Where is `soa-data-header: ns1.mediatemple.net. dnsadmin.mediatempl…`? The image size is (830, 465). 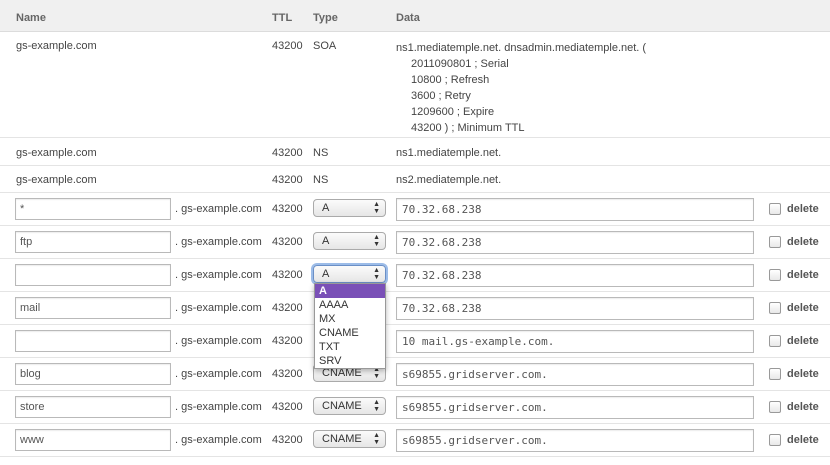 soa-data-header: ns1.mediatemple.net. dnsadmin.mediatempl… is located at coordinates (521, 48).